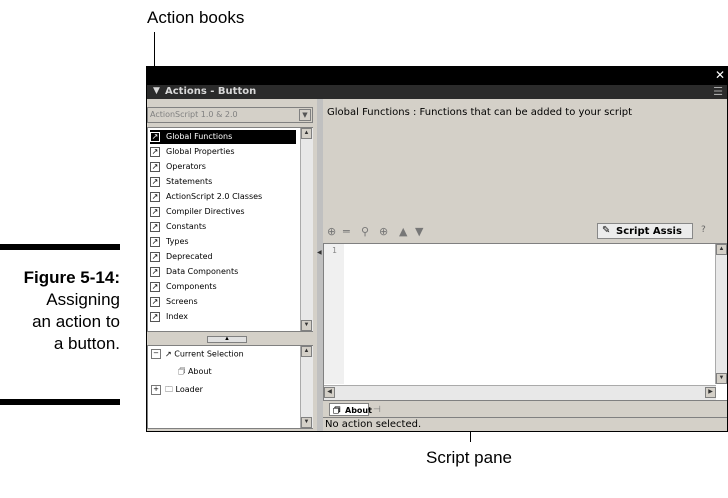 Image resolution: width=728 pixels, height=498 pixels. What do you see at coordinates (177, 241) in the screenshot?
I see `book-label: Types` at bounding box center [177, 241].